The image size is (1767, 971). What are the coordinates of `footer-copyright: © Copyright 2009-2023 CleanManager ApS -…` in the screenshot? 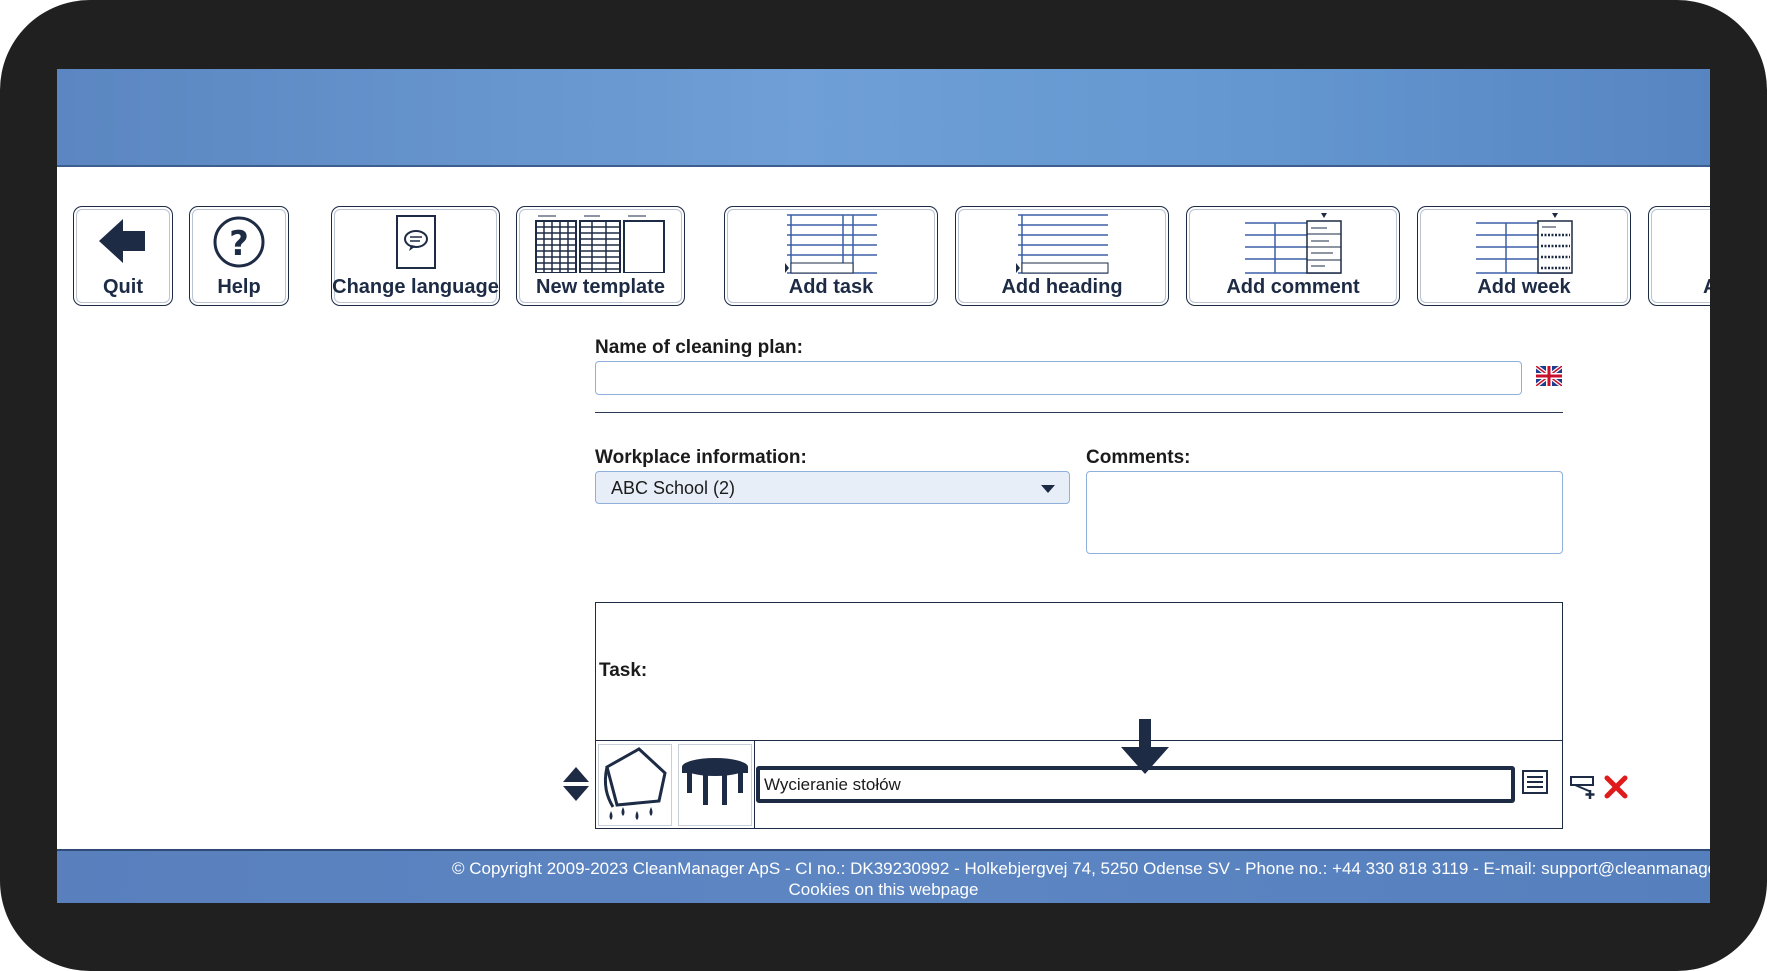 It's located at (1081, 868).